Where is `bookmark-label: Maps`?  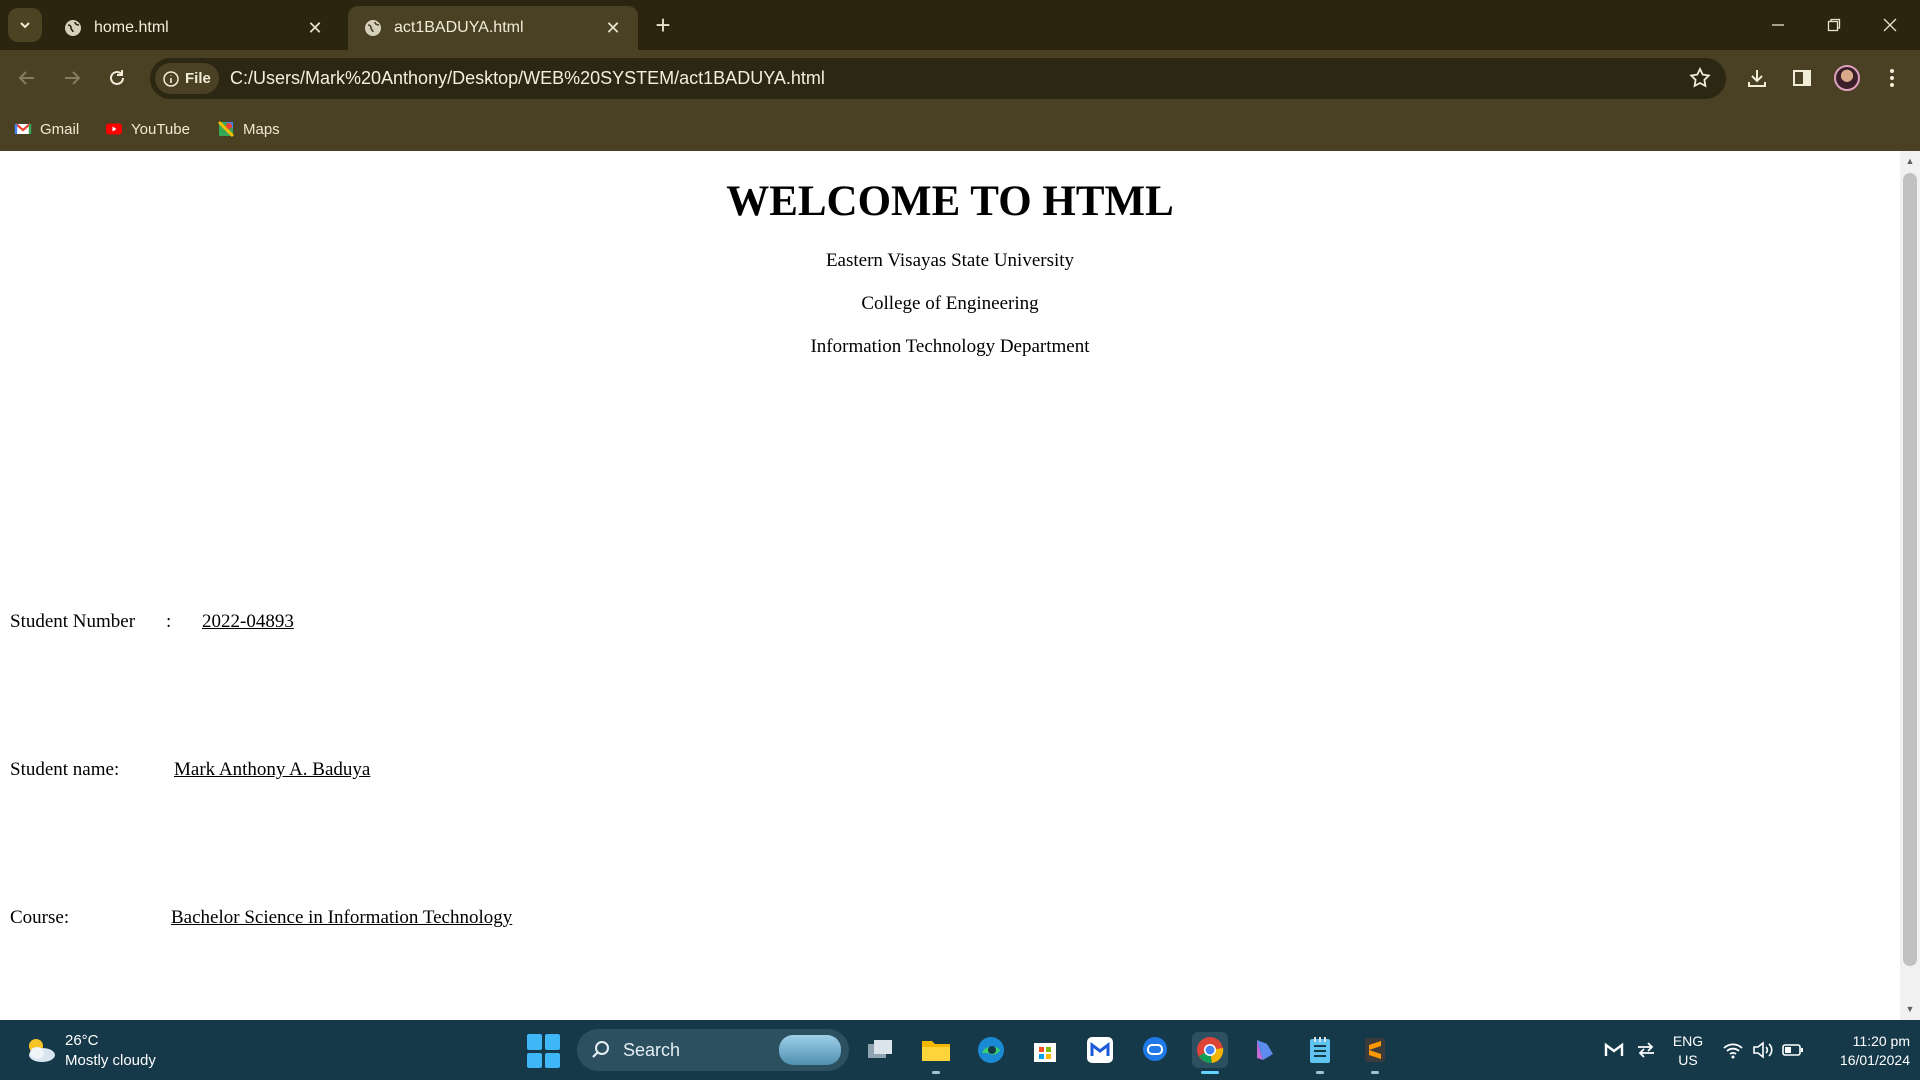 bookmark-label: Maps is located at coordinates (261, 129).